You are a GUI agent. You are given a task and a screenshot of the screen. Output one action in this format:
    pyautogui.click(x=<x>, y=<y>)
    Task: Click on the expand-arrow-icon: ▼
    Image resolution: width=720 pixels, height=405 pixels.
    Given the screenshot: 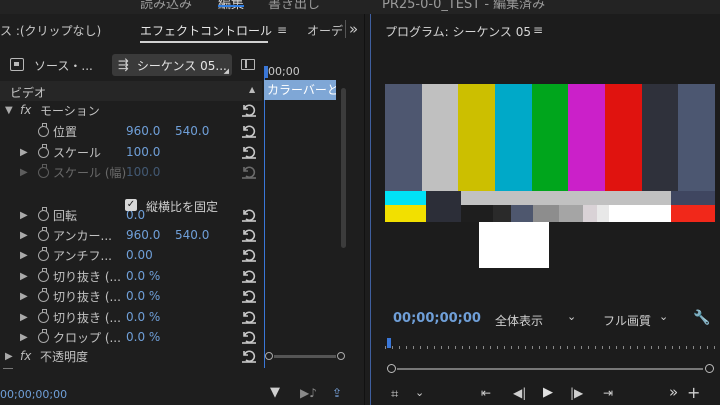 What is the action you would take?
    pyautogui.click(x=9, y=110)
    